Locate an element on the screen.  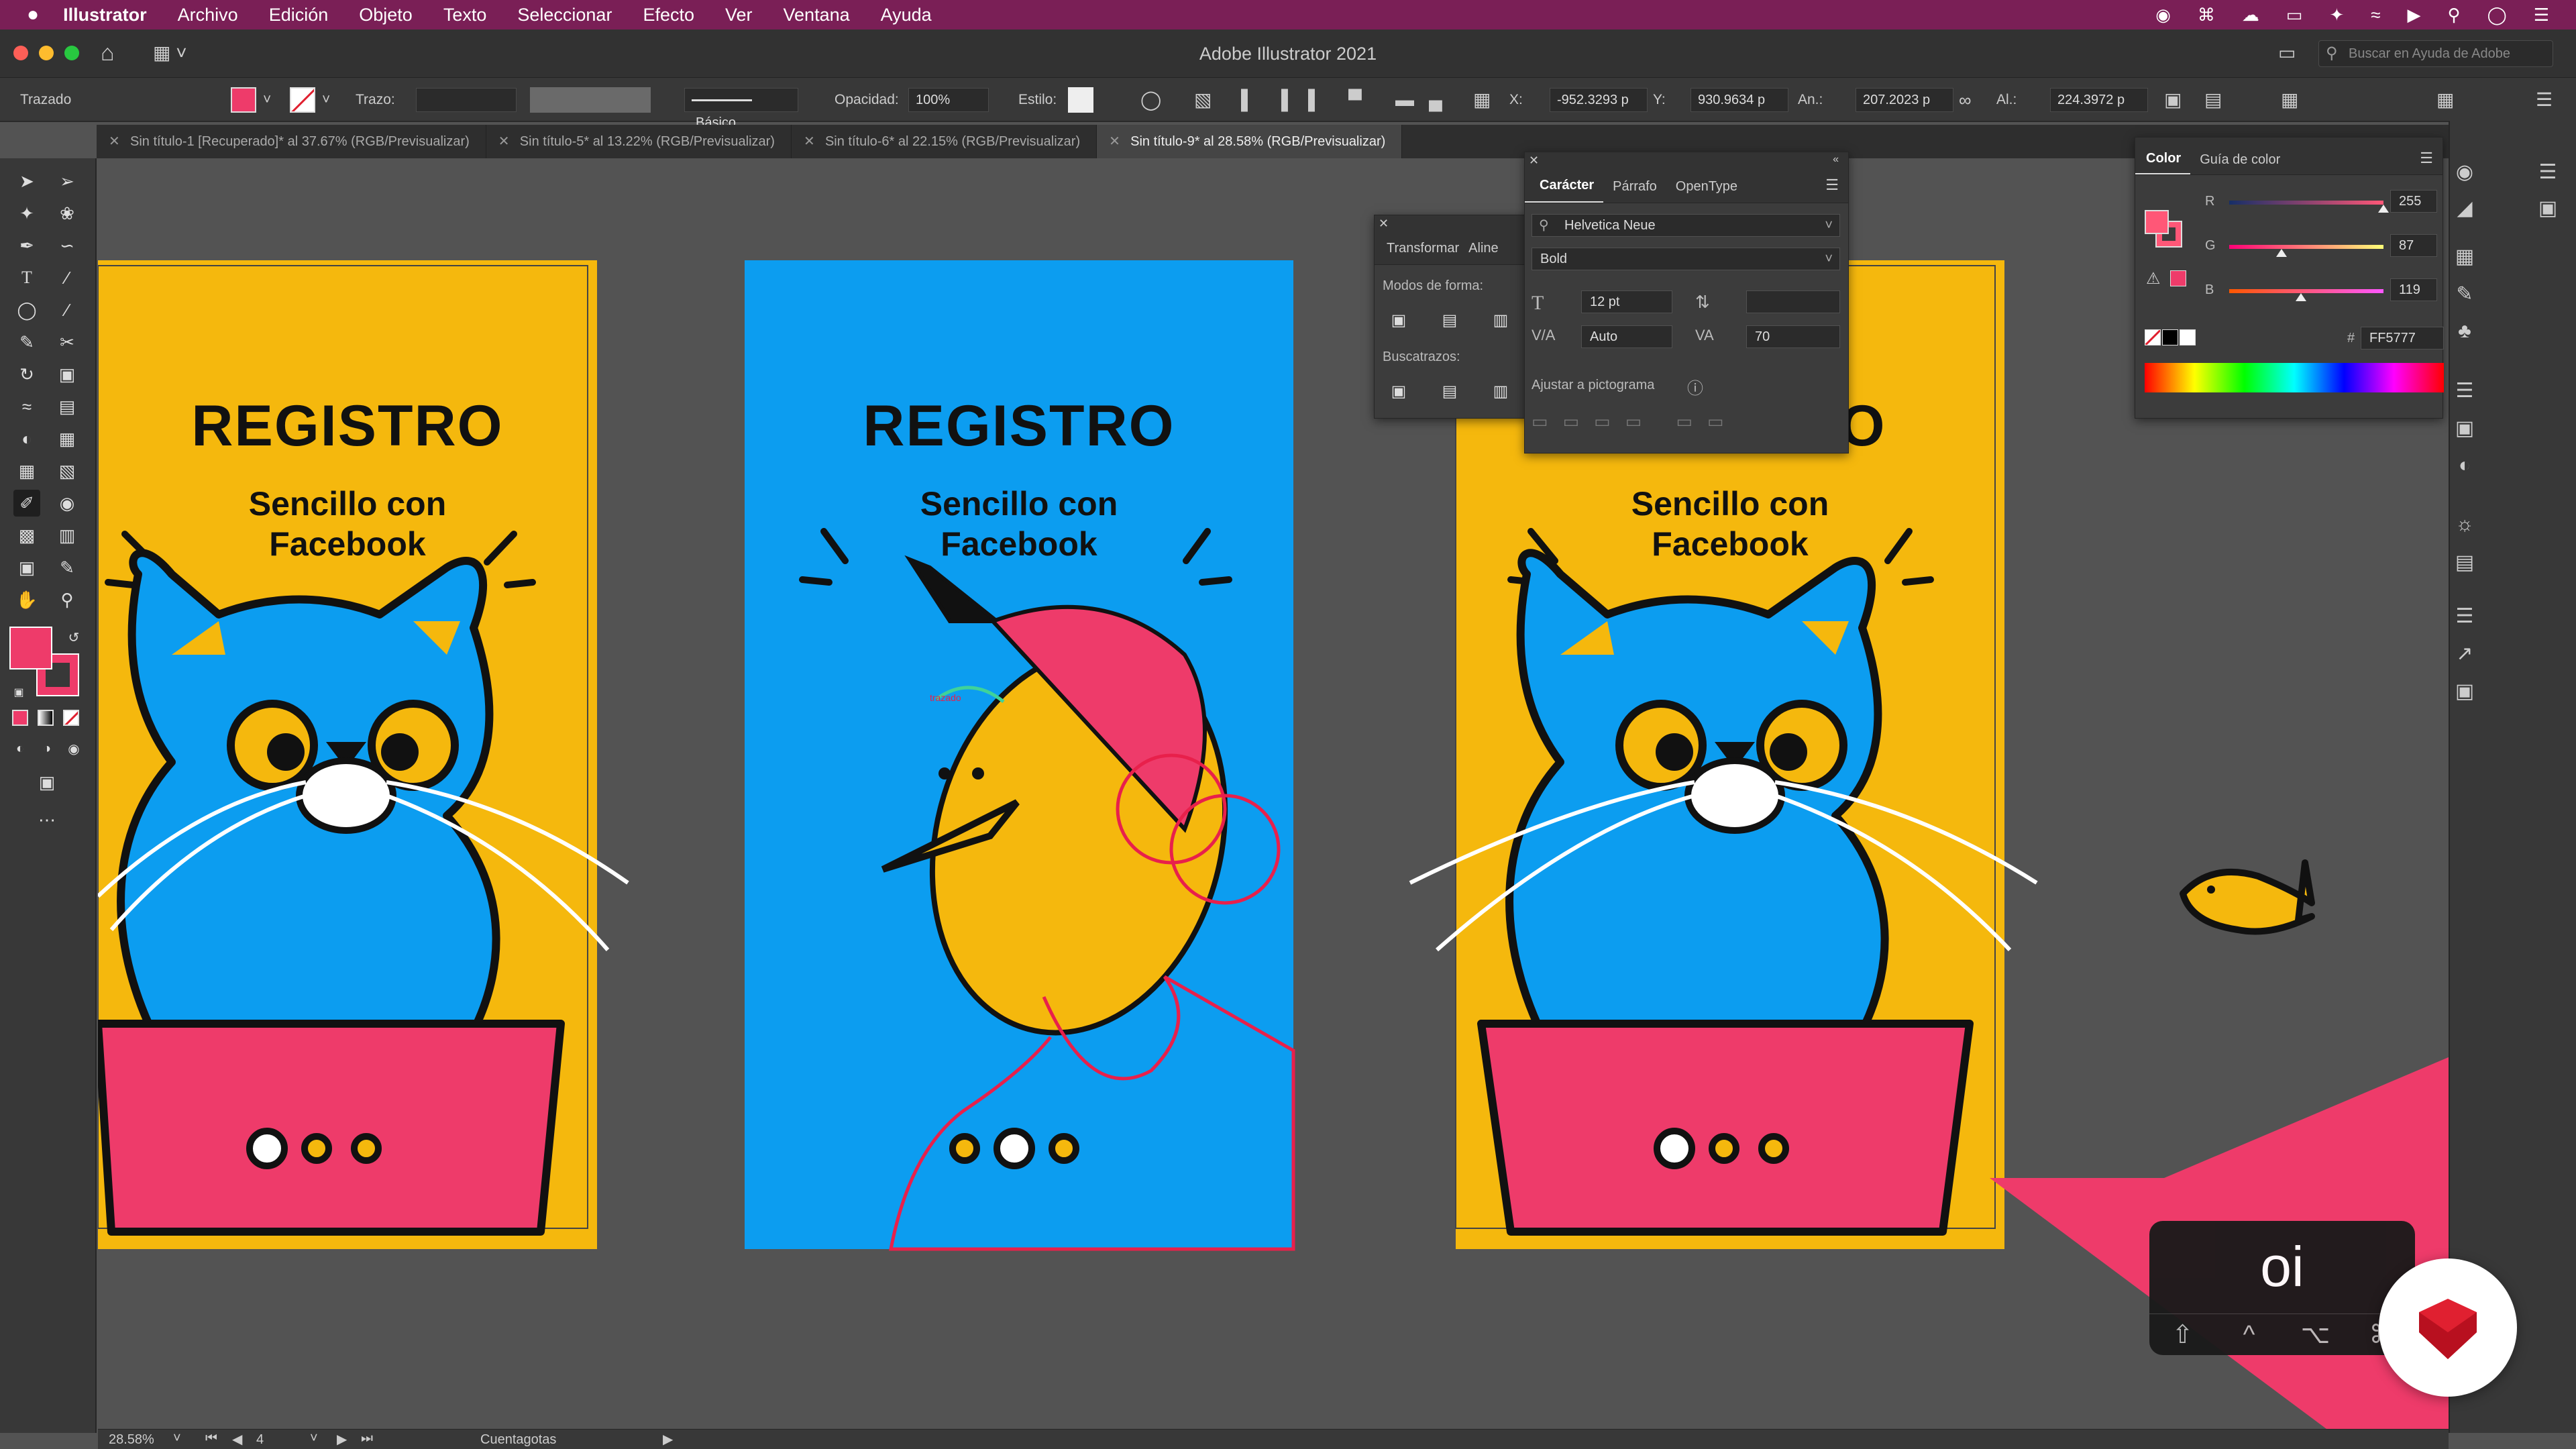
brush-definition-field: Básico is located at coordinates (741, 109).